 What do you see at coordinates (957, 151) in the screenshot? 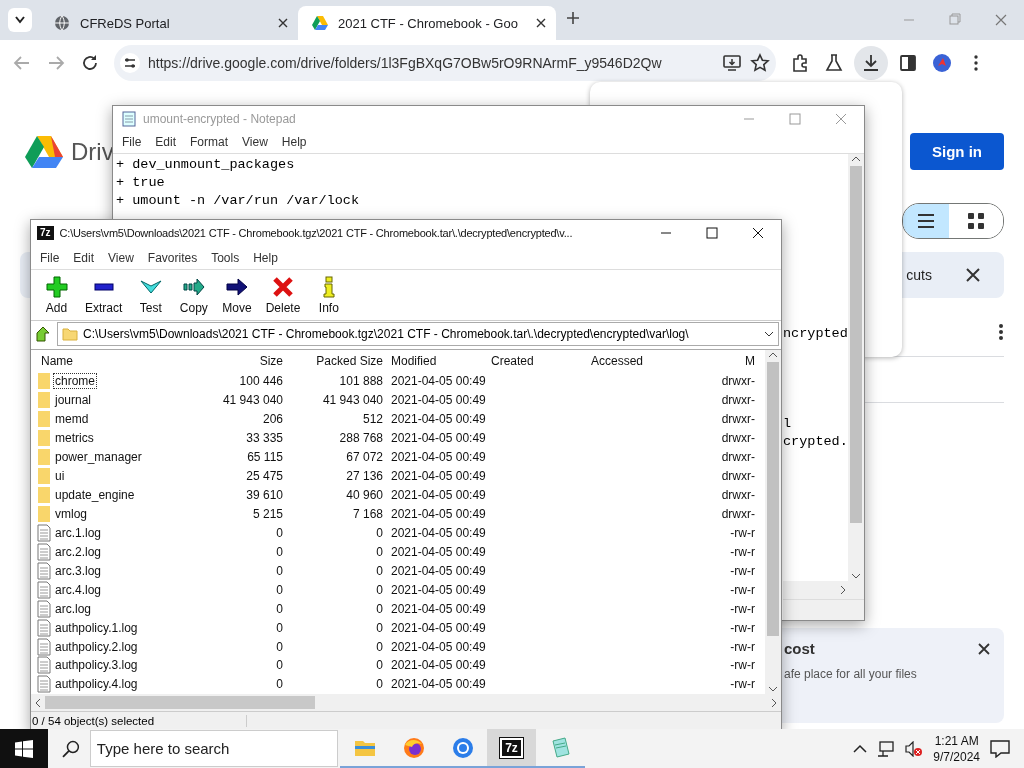
I see `sign-in-button: Sign in` at bounding box center [957, 151].